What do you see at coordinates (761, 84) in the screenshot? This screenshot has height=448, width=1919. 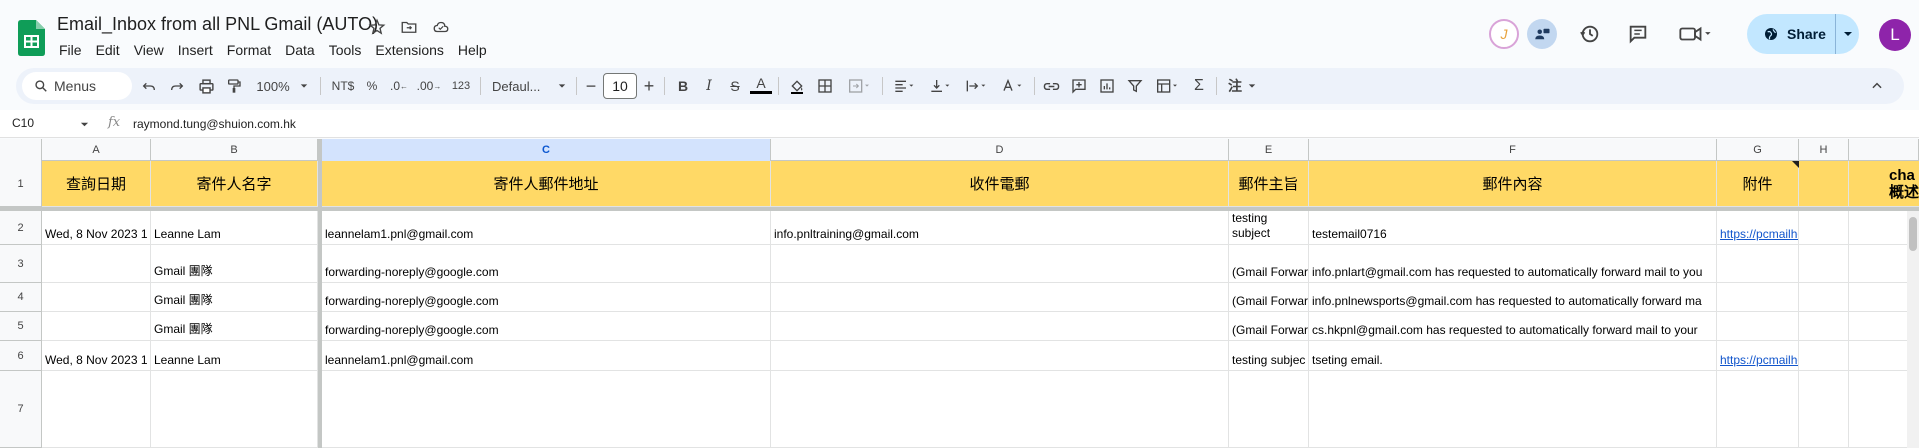 I see `text-color-button: A` at bounding box center [761, 84].